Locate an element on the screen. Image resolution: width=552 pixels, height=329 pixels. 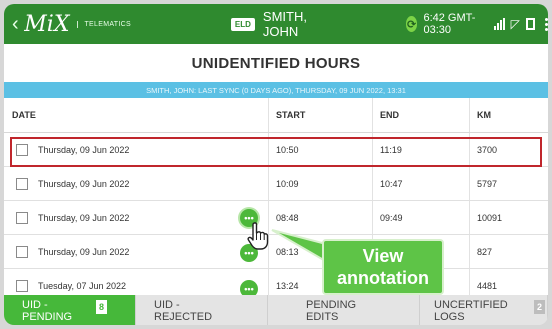
tab-label-line1: UNCERTIFIED is located at coordinates (471, 305).